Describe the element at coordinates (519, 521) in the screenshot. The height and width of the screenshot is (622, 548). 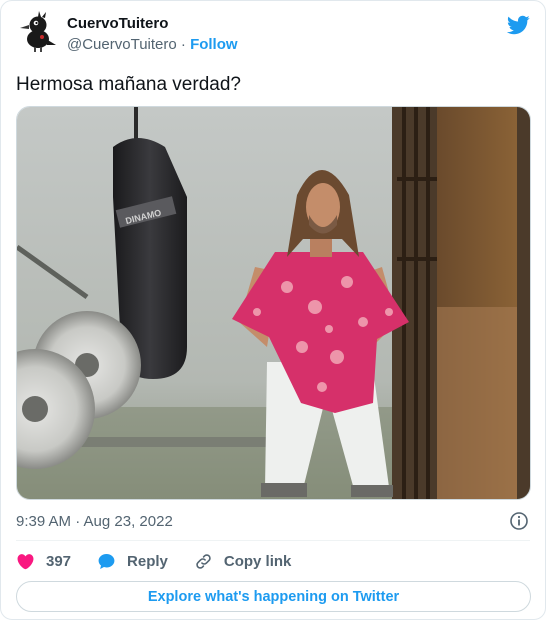
I see `info-icon` at that location.